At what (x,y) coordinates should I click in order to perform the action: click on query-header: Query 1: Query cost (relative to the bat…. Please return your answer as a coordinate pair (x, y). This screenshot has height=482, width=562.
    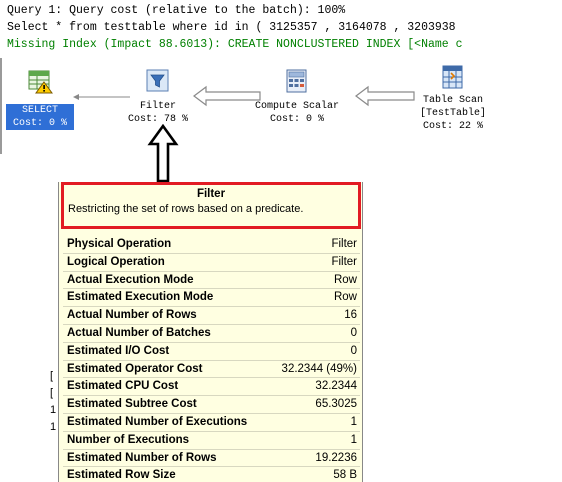
    Looking at the image, I should click on (281, 30).